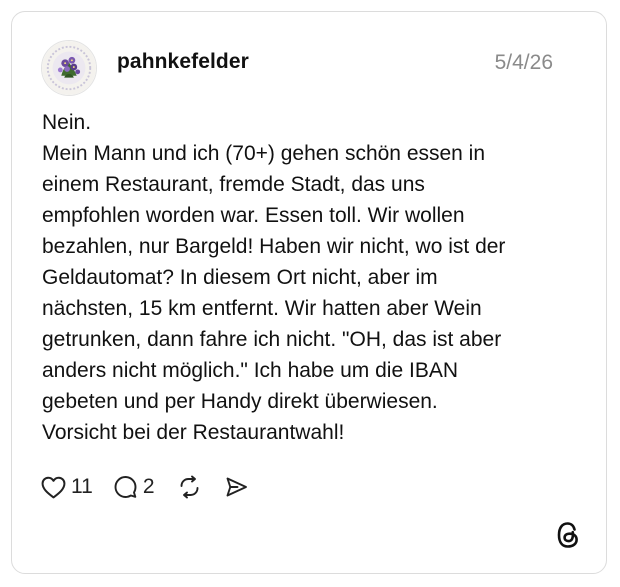  I want to click on avatar-flower-image, so click(69, 68).